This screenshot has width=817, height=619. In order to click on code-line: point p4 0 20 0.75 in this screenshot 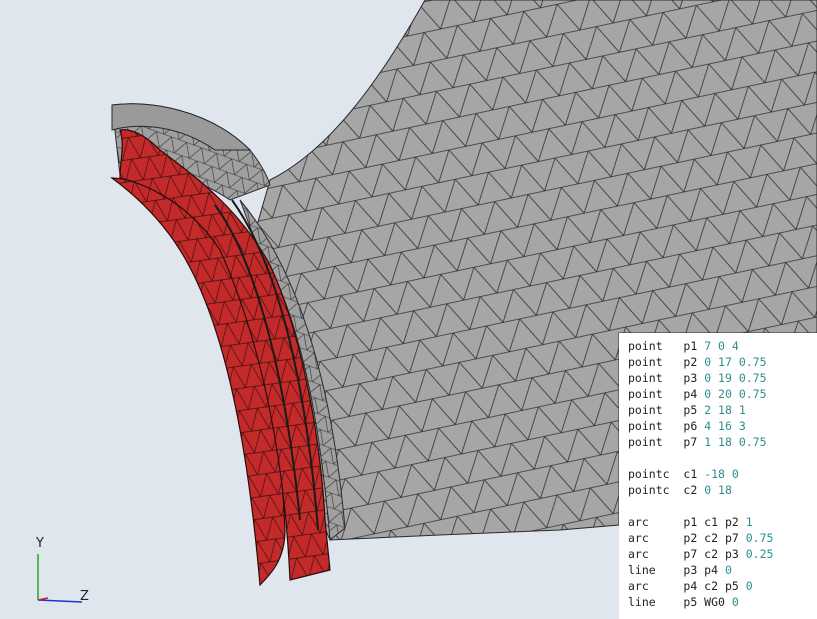, I will do `click(722, 394)`.